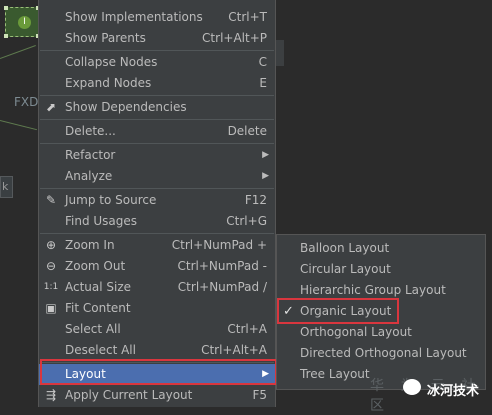  I want to click on menu-item-label: Select All, so click(93, 329).